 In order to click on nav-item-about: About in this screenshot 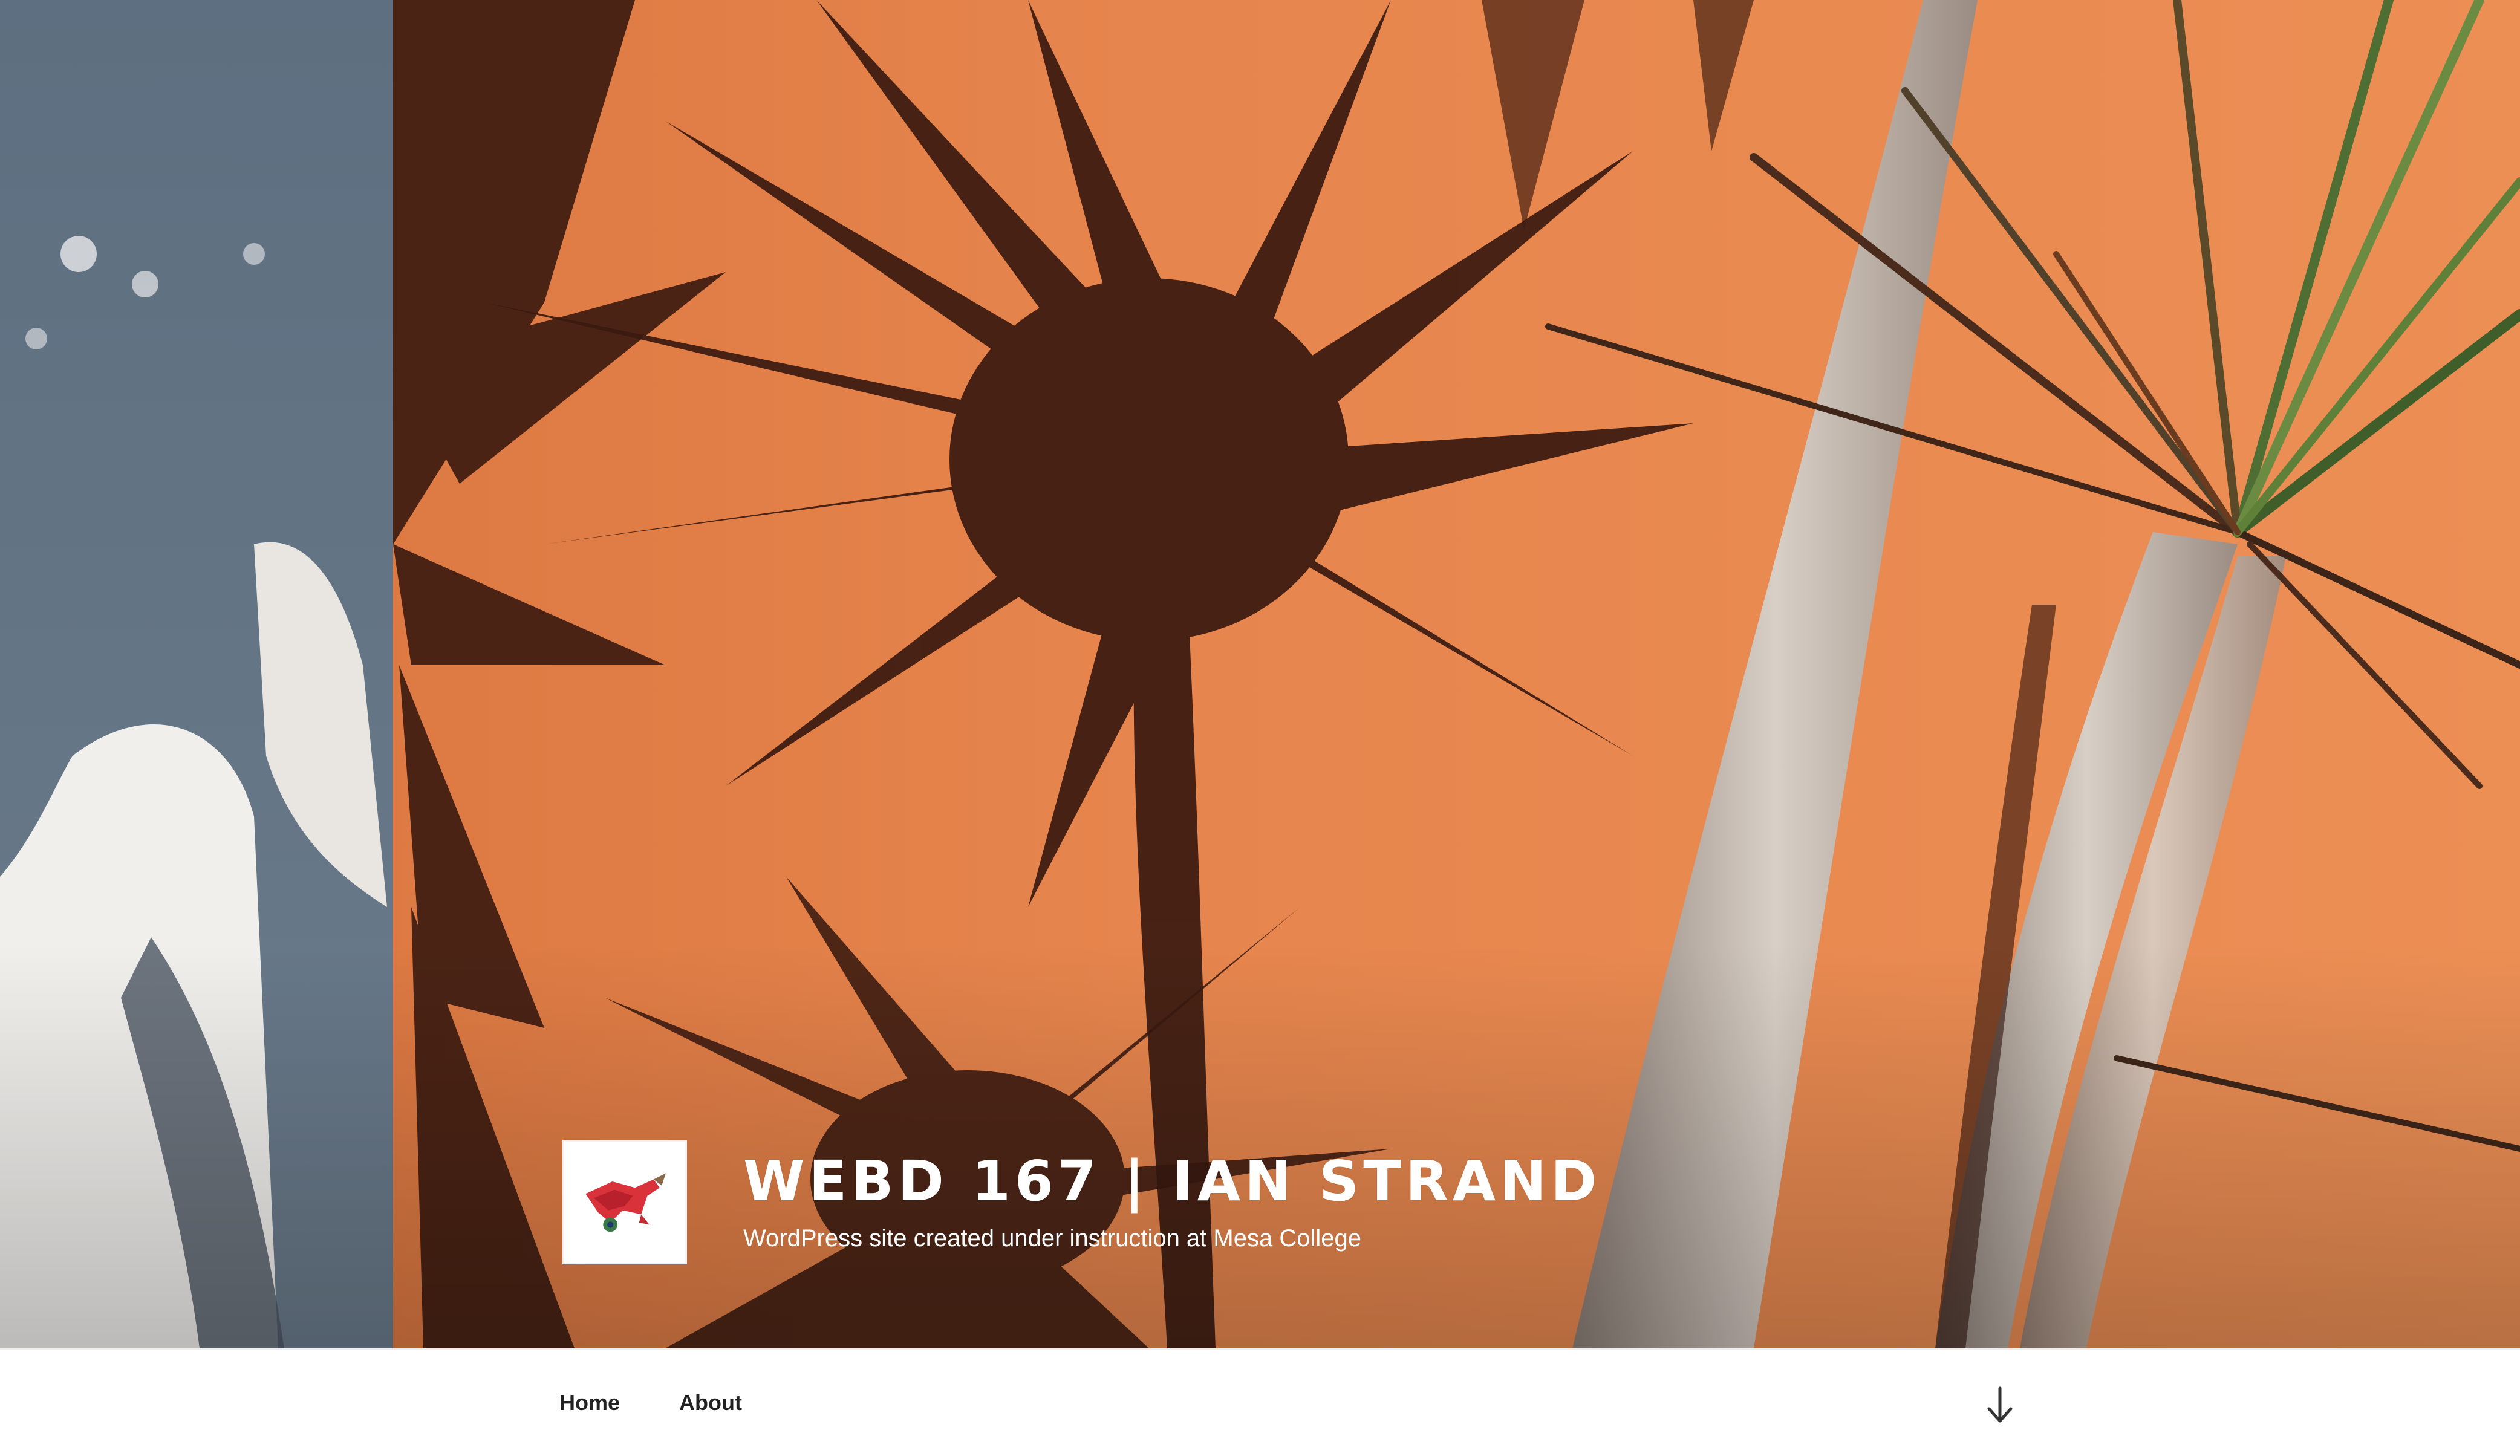, I will do `click(710, 1402)`.